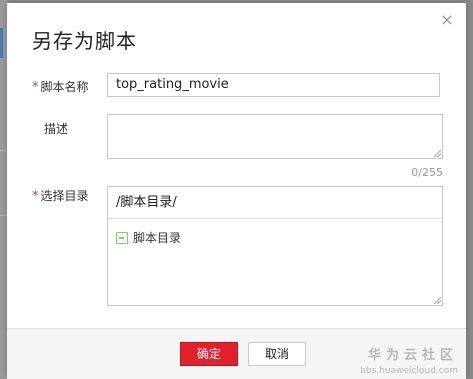 The image size is (473, 379). I want to click on description-char-counter: 0/255, so click(427, 172).